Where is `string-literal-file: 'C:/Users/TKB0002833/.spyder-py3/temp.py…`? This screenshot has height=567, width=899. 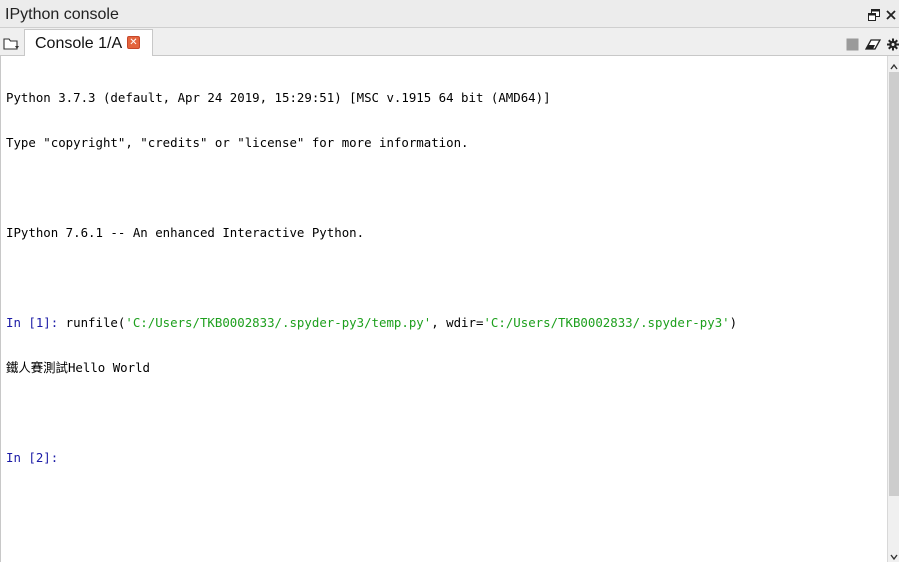
string-literal-file: 'C:/Users/TKB0002833/.spyder-py3/temp.py… is located at coordinates (278, 322).